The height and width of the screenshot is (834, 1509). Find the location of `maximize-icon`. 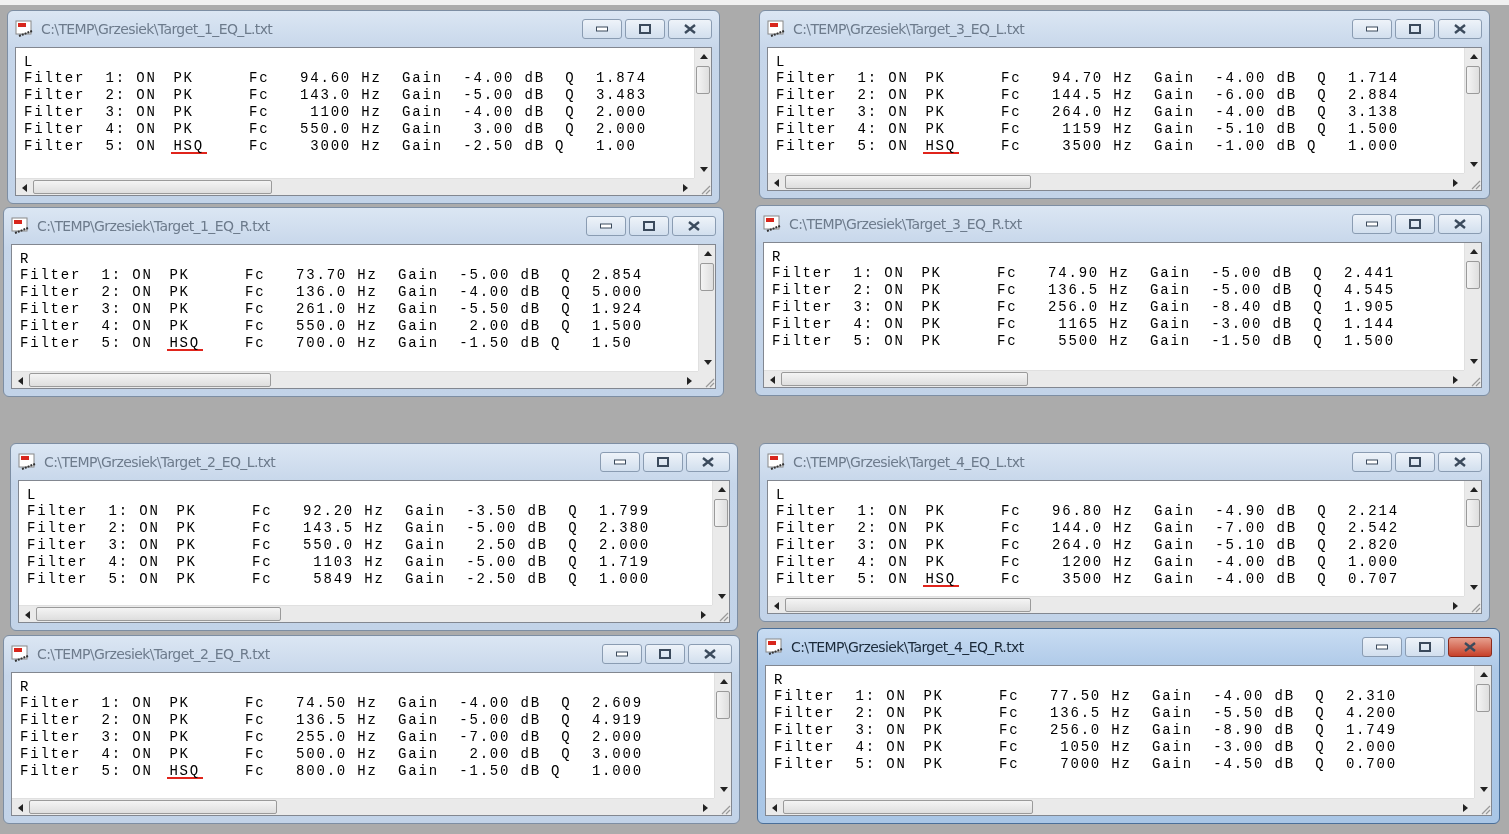

maximize-icon is located at coordinates (663, 462).